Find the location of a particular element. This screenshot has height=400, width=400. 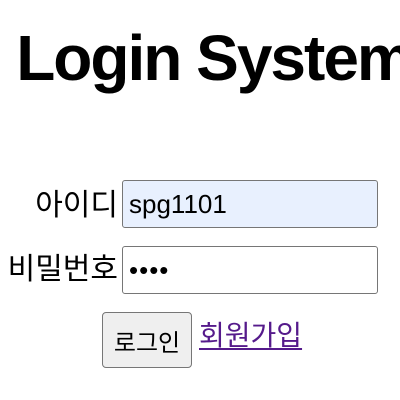

password-row: 비밀번호 is located at coordinates (200, 270).